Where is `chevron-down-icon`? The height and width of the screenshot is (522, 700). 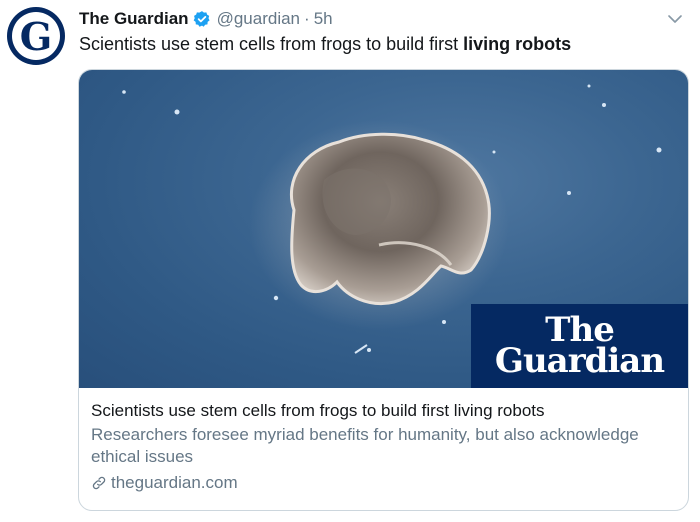
chevron-down-icon is located at coordinates (675, 19).